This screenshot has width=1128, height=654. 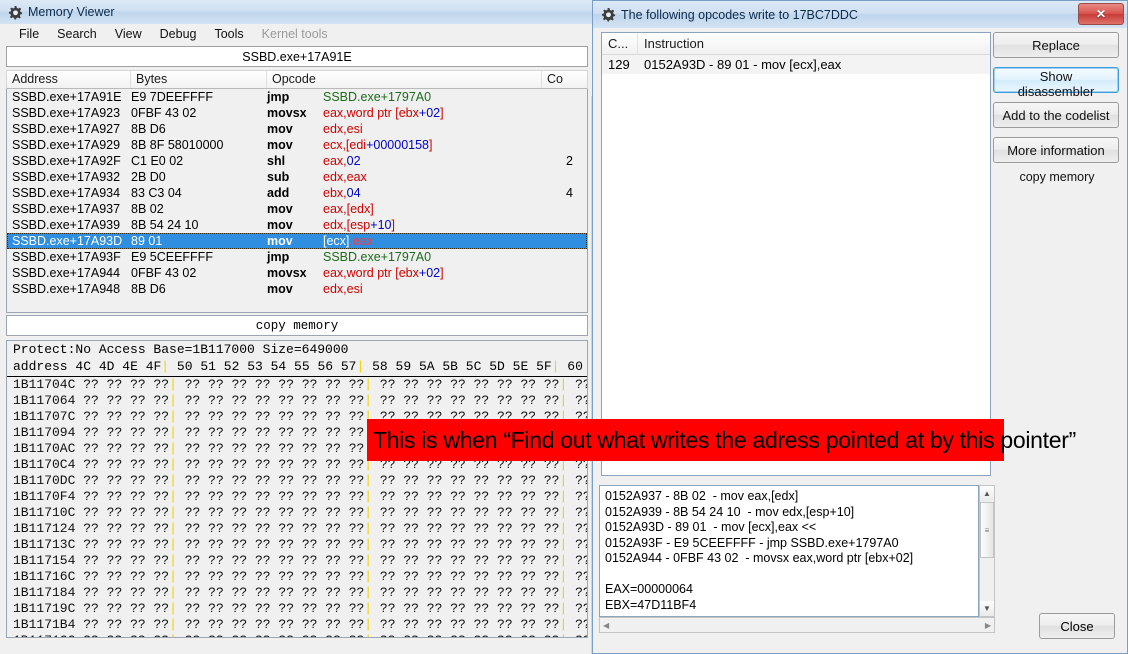 I want to click on column-header-instruction: Instruction, so click(x=814, y=43).